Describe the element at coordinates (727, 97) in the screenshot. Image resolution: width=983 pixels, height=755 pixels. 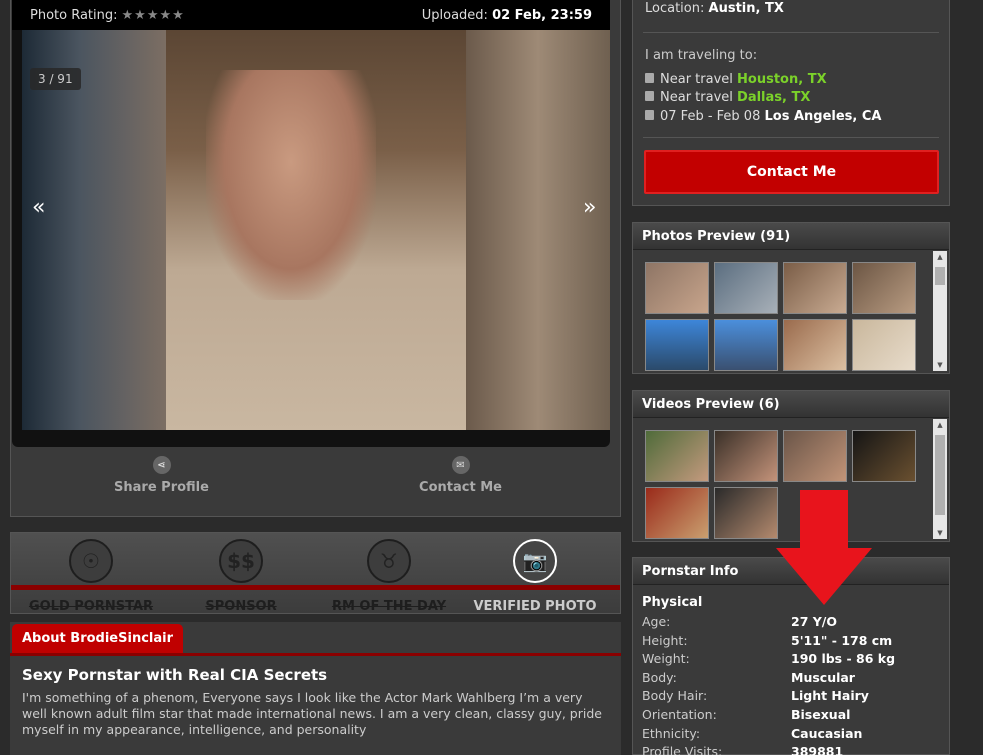
I see `travel-item: Near travel Dallas, TX` at that location.